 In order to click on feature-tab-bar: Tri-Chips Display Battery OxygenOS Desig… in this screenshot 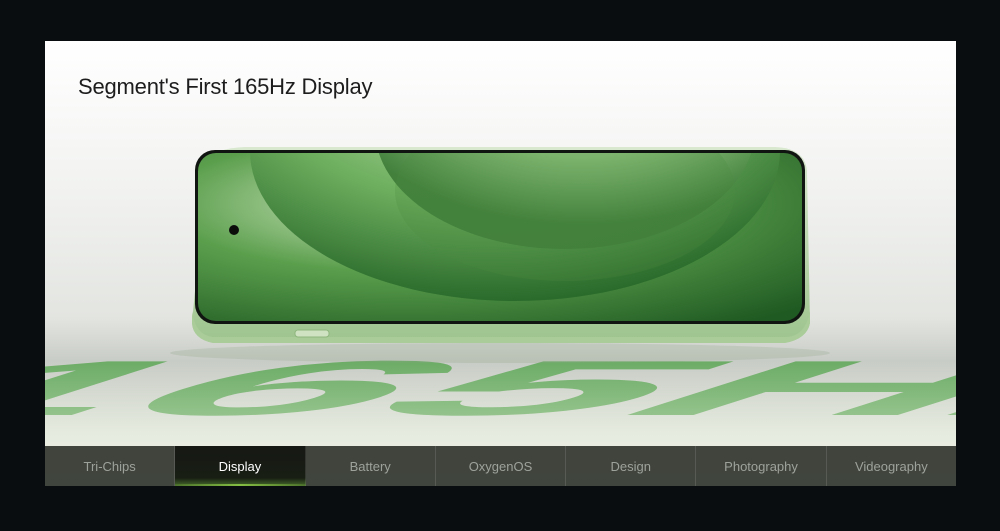, I will do `click(500, 466)`.